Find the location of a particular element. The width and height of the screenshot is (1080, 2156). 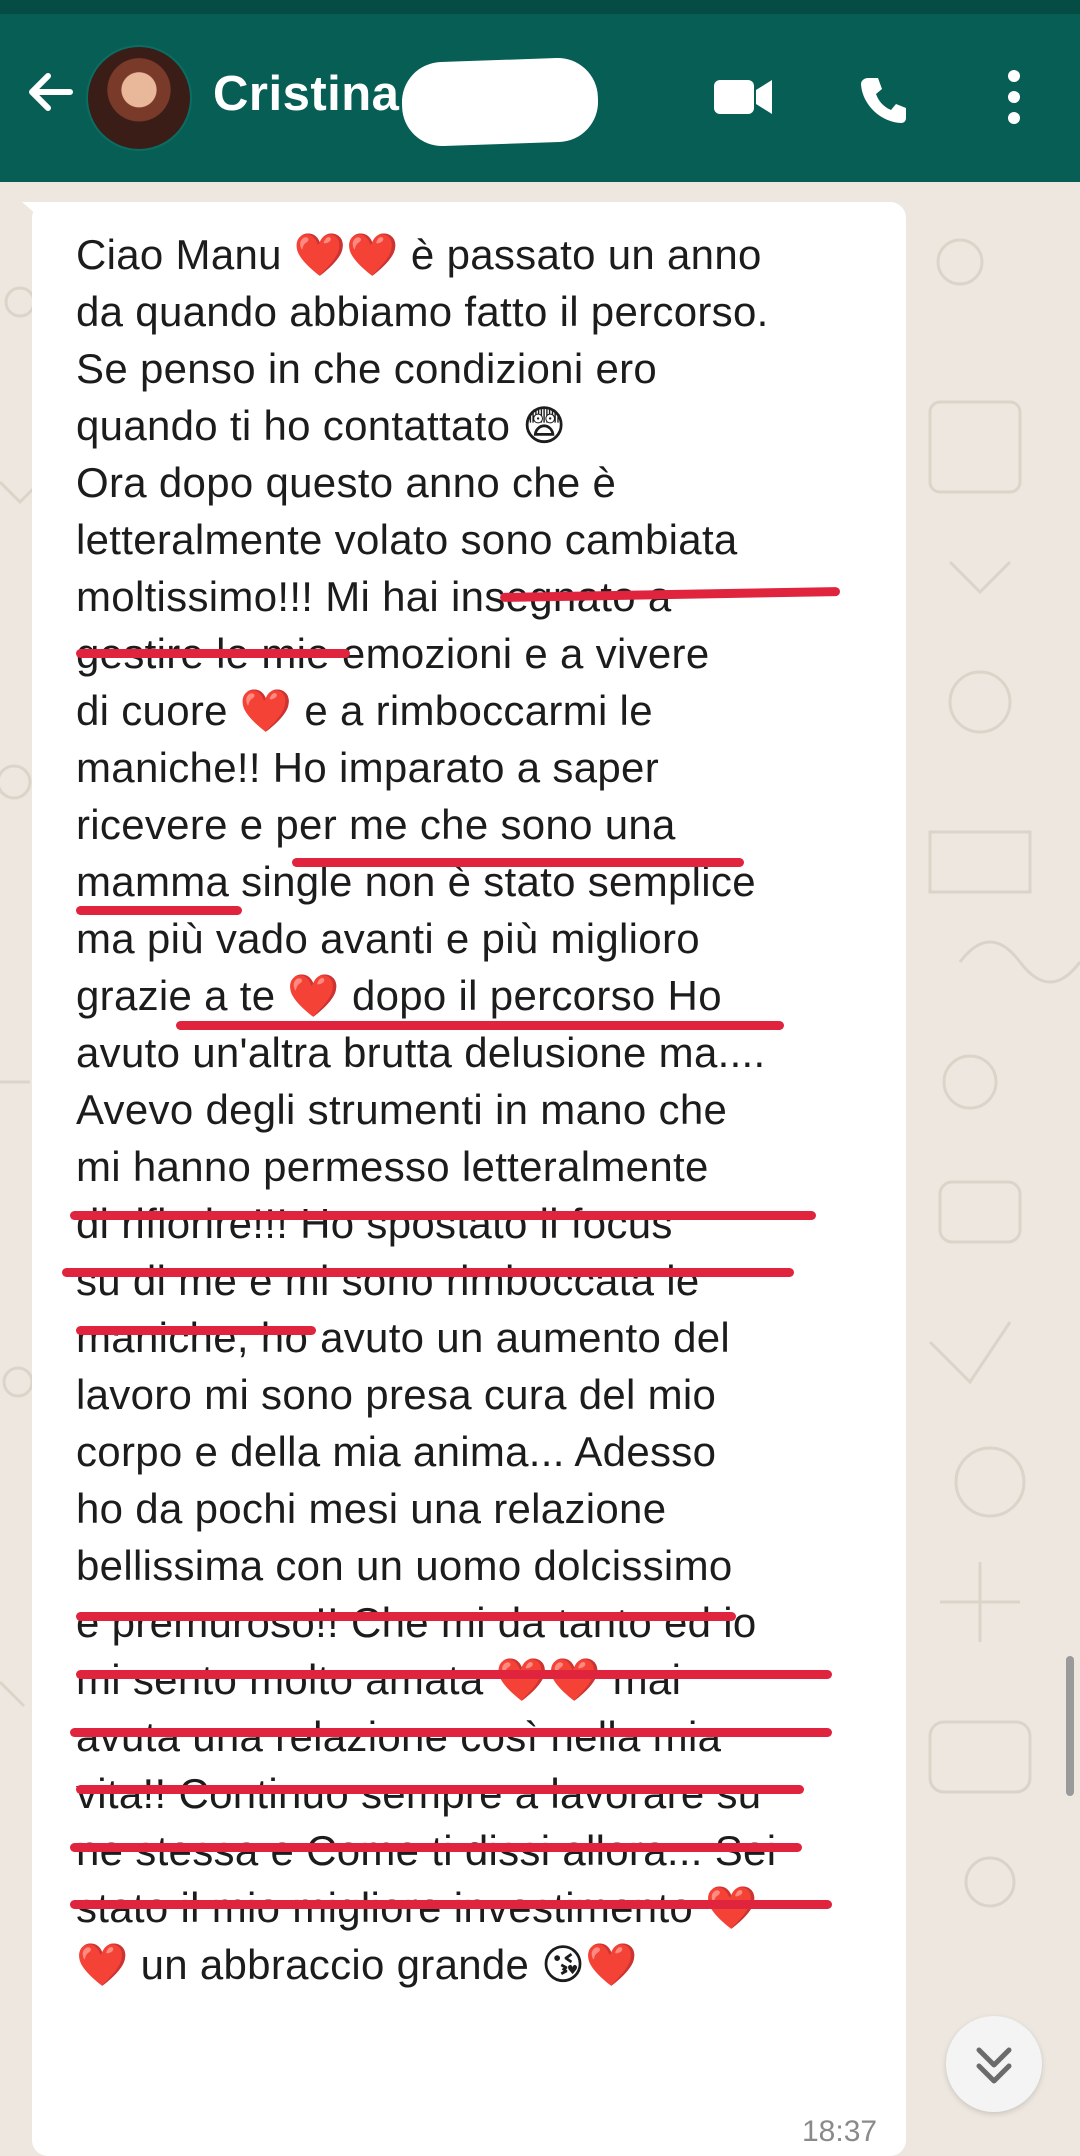

message-timestamp: 18:37 is located at coordinates (840, 2131).